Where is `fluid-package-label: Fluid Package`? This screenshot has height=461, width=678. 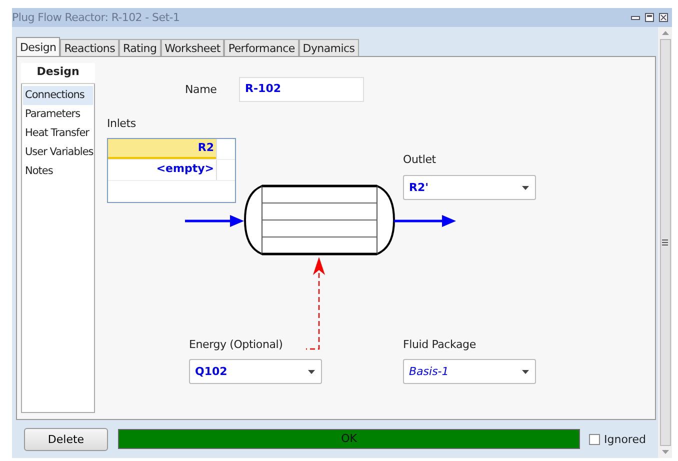
fluid-package-label: Fluid Package is located at coordinates (439, 344).